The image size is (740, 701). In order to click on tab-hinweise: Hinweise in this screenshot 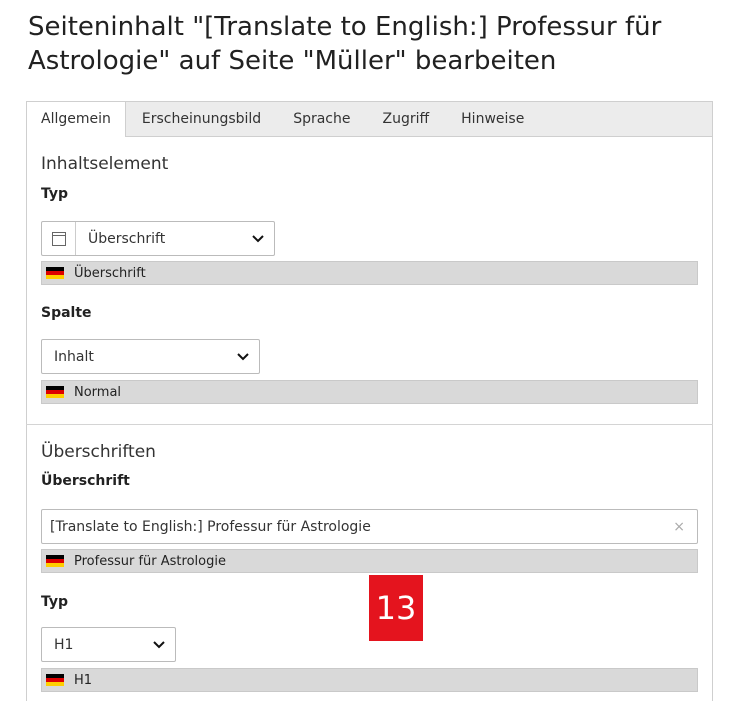, I will do `click(492, 119)`.